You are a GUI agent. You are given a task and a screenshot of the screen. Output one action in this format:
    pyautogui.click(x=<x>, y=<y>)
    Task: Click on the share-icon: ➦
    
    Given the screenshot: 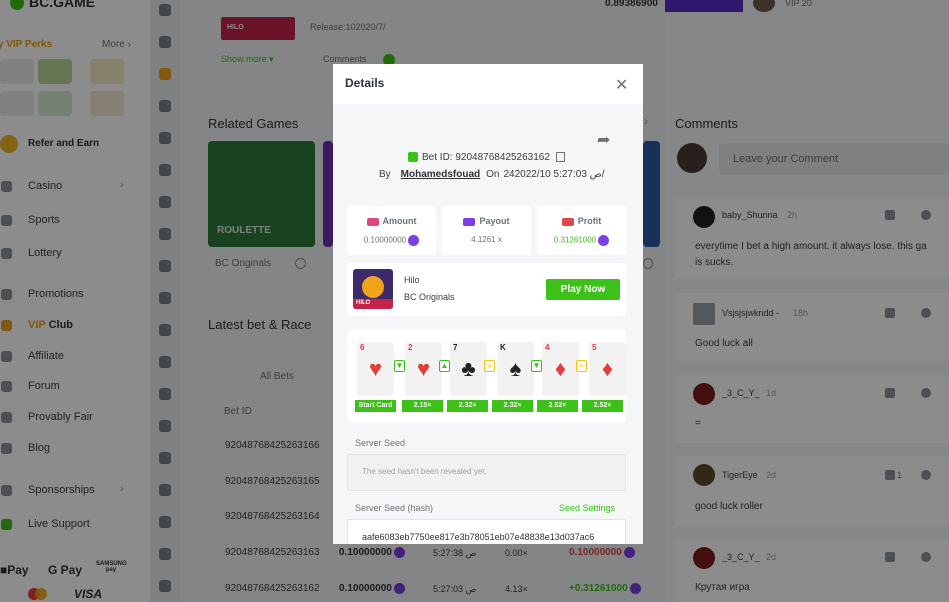 What is the action you would take?
    pyautogui.click(x=603, y=140)
    